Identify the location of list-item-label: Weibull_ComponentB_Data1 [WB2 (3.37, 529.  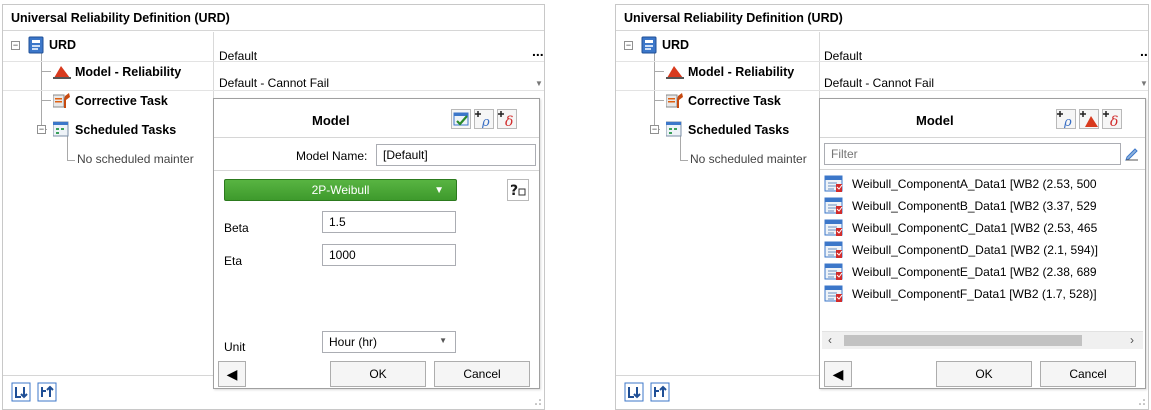
(974, 206).